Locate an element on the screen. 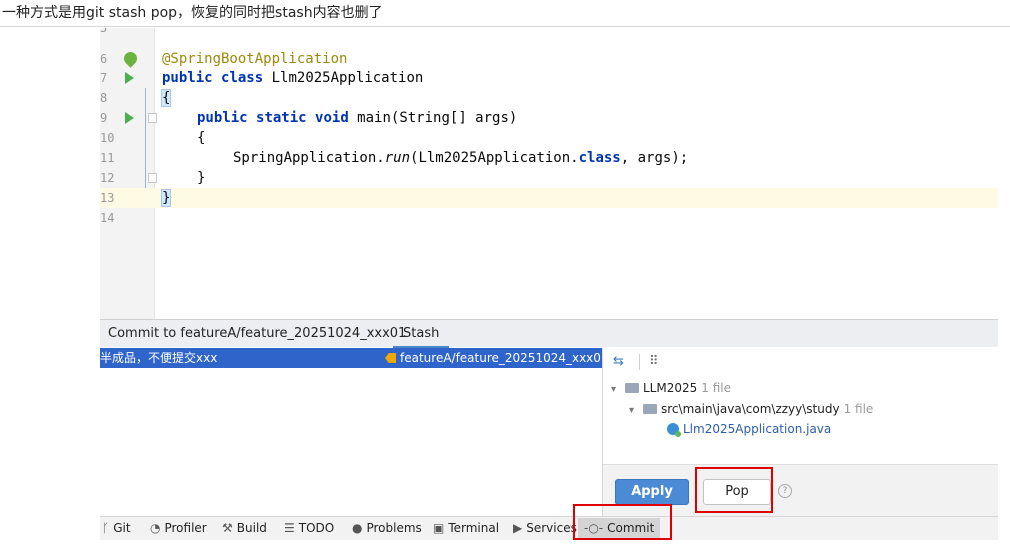 This screenshot has height=550, width=1010. main-method-signature: public static void main(String[] args) is located at coordinates (357, 118).